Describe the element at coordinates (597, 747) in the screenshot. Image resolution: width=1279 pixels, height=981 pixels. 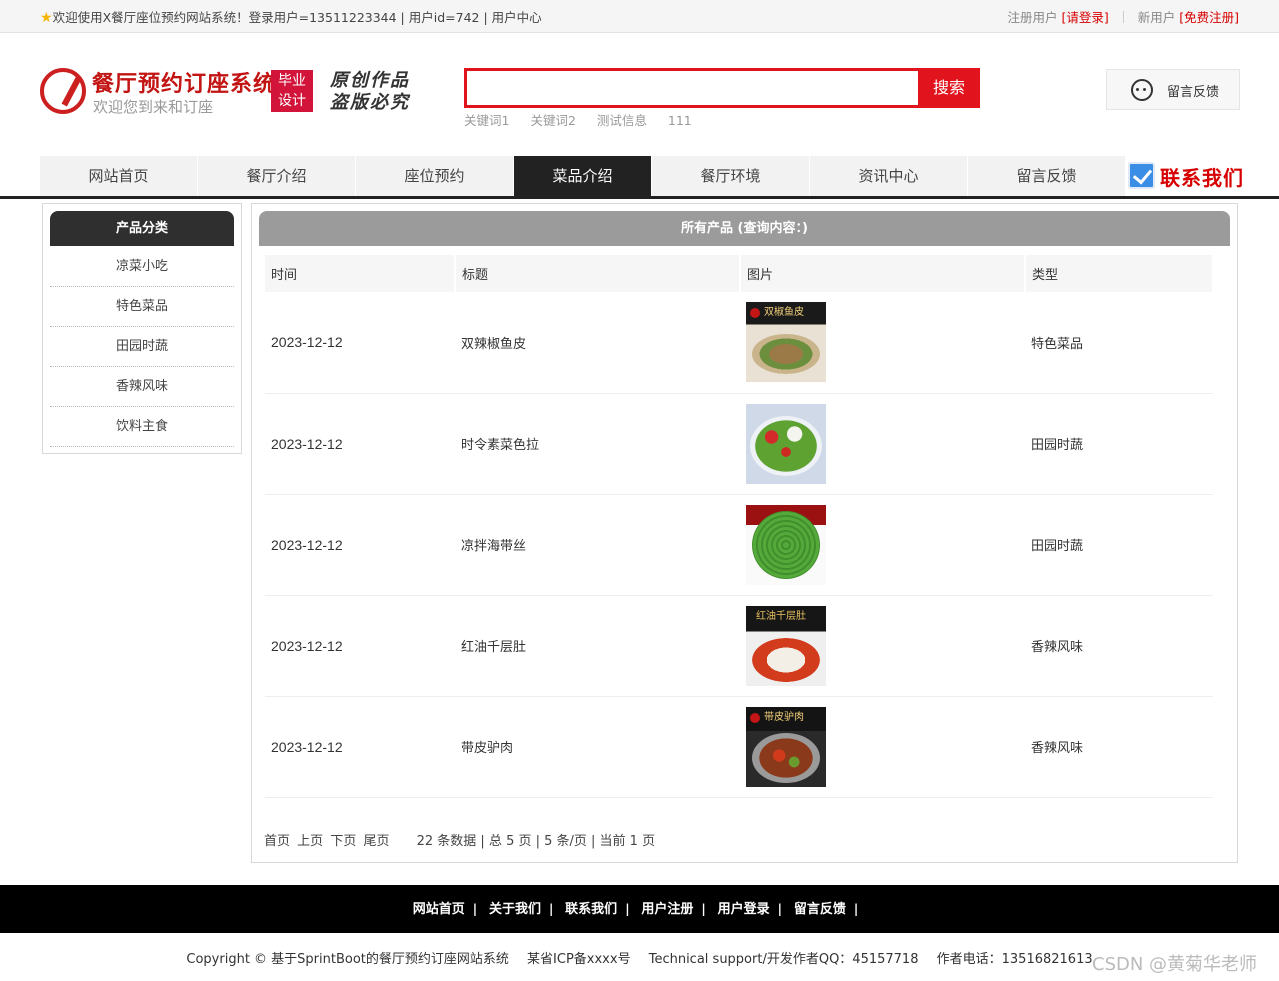
I see `row-title: 带皮驴肉` at that location.